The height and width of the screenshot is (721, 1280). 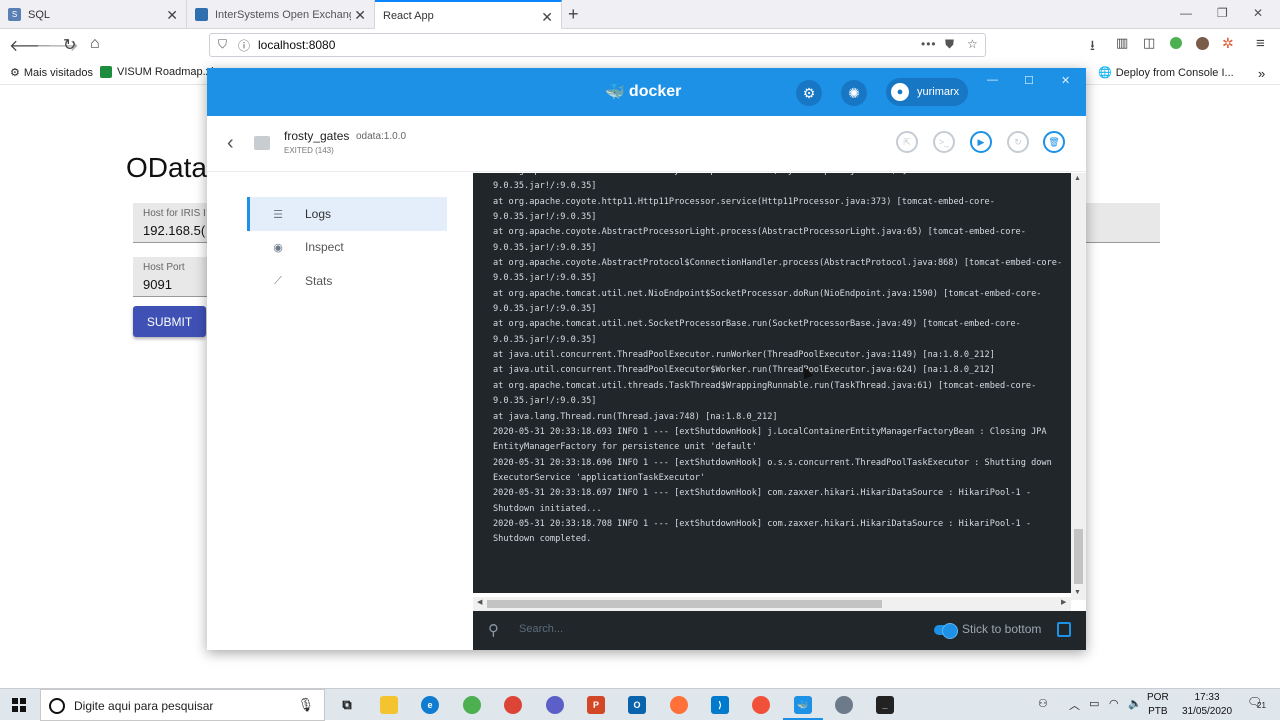 I want to click on port-label: Host Port, so click(x=164, y=267).